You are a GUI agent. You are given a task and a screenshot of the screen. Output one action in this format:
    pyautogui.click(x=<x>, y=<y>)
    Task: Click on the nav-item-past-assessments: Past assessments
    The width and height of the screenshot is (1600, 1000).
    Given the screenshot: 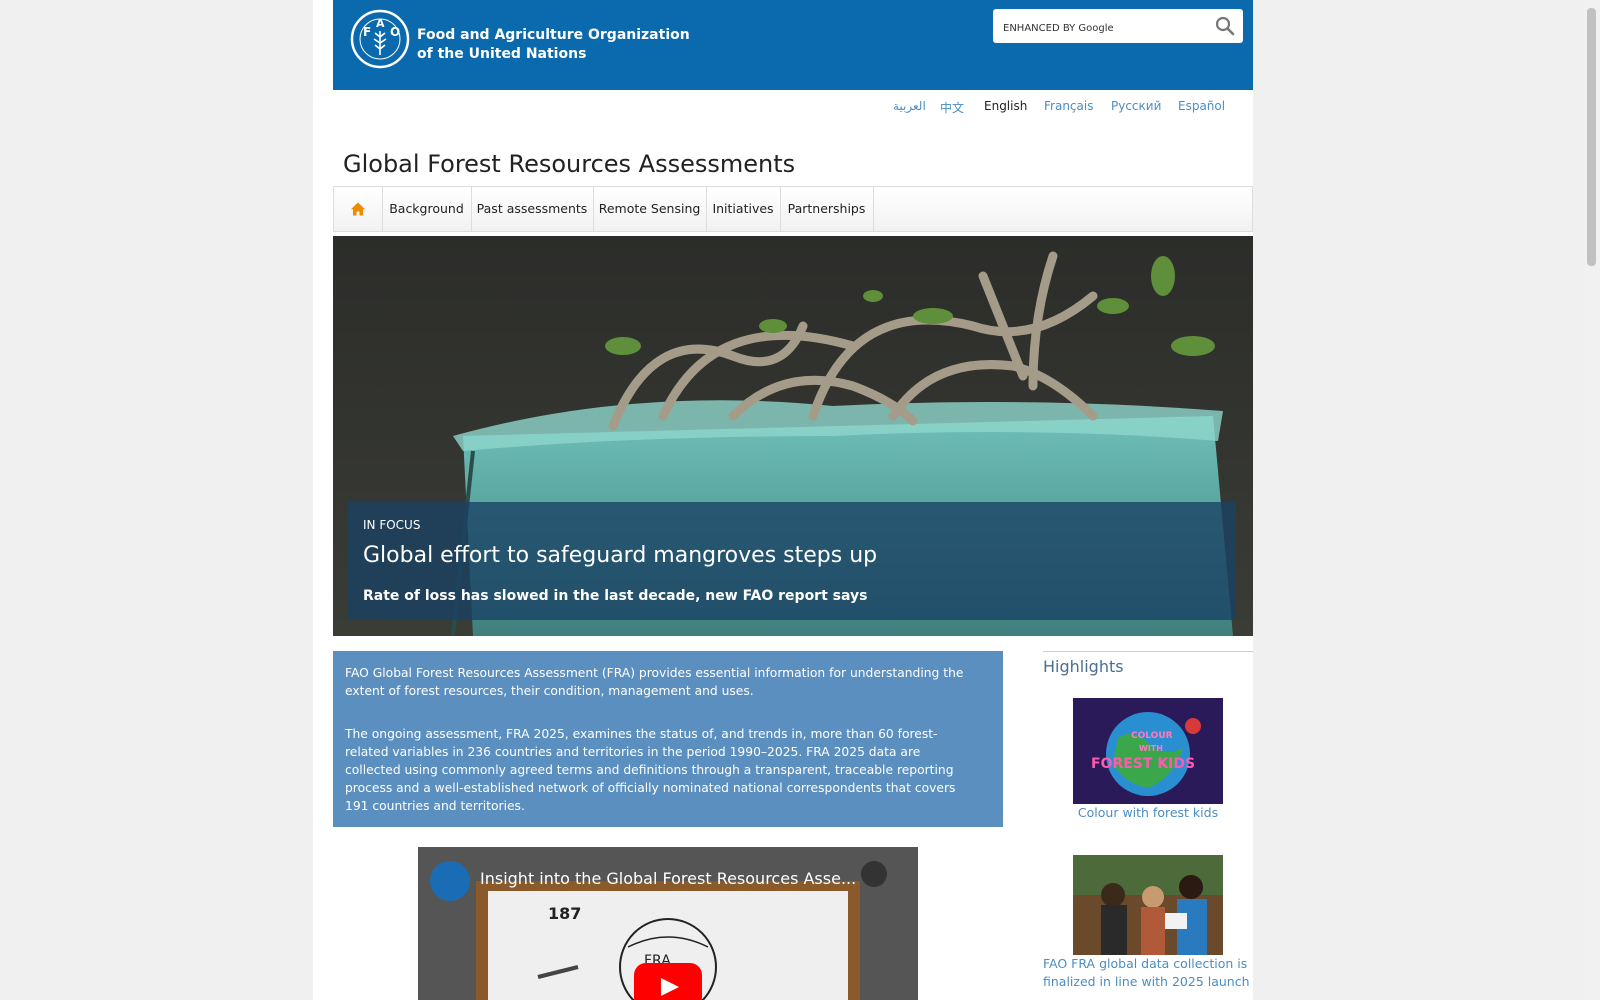 What is the action you would take?
    pyautogui.click(x=532, y=209)
    